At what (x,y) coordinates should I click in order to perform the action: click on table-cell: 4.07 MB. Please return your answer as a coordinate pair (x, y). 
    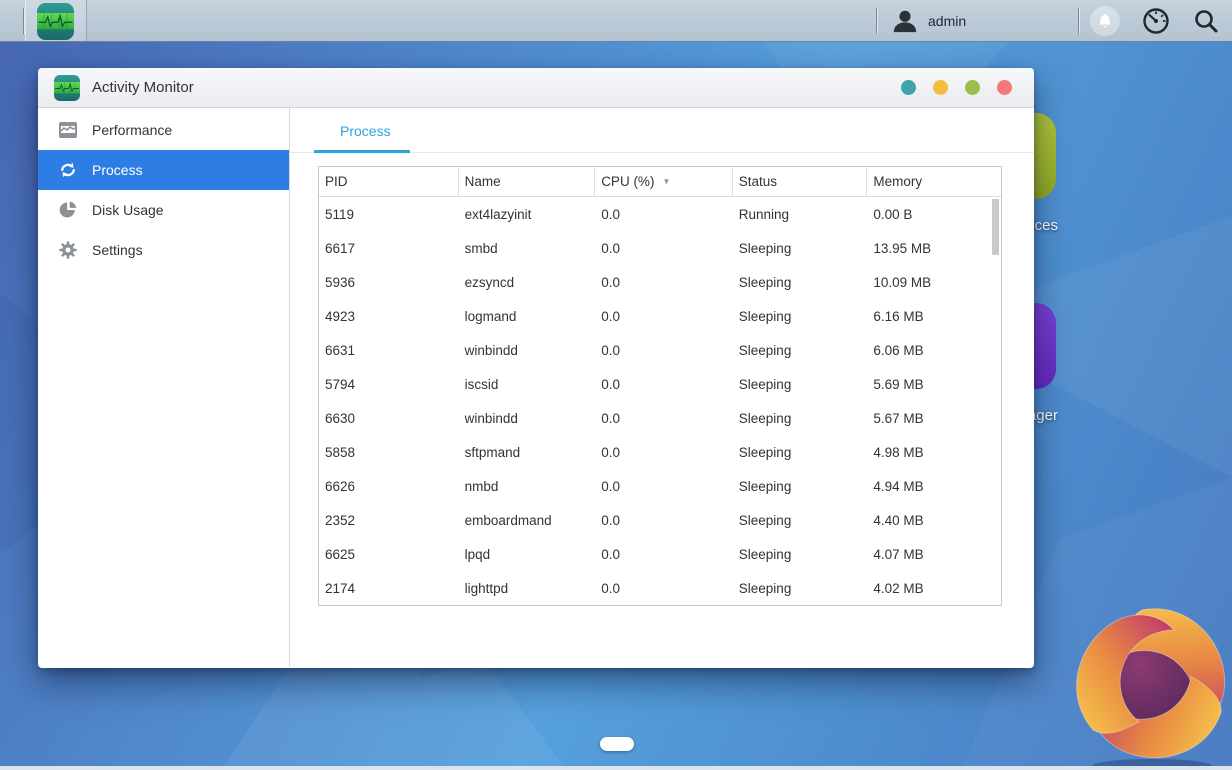
    Looking at the image, I should click on (898, 554).